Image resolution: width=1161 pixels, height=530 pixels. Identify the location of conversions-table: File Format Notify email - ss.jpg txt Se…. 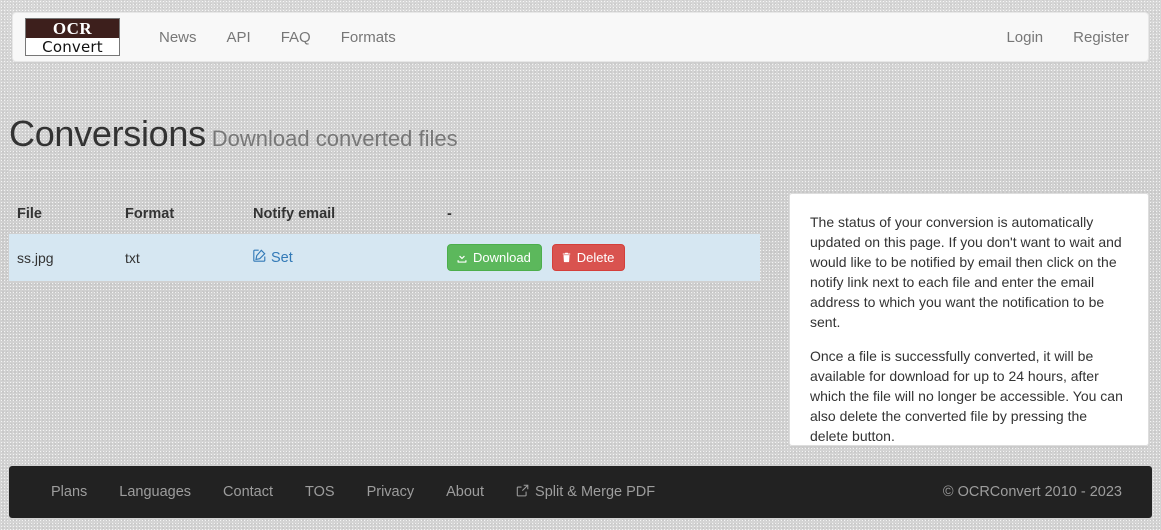
(384, 239).